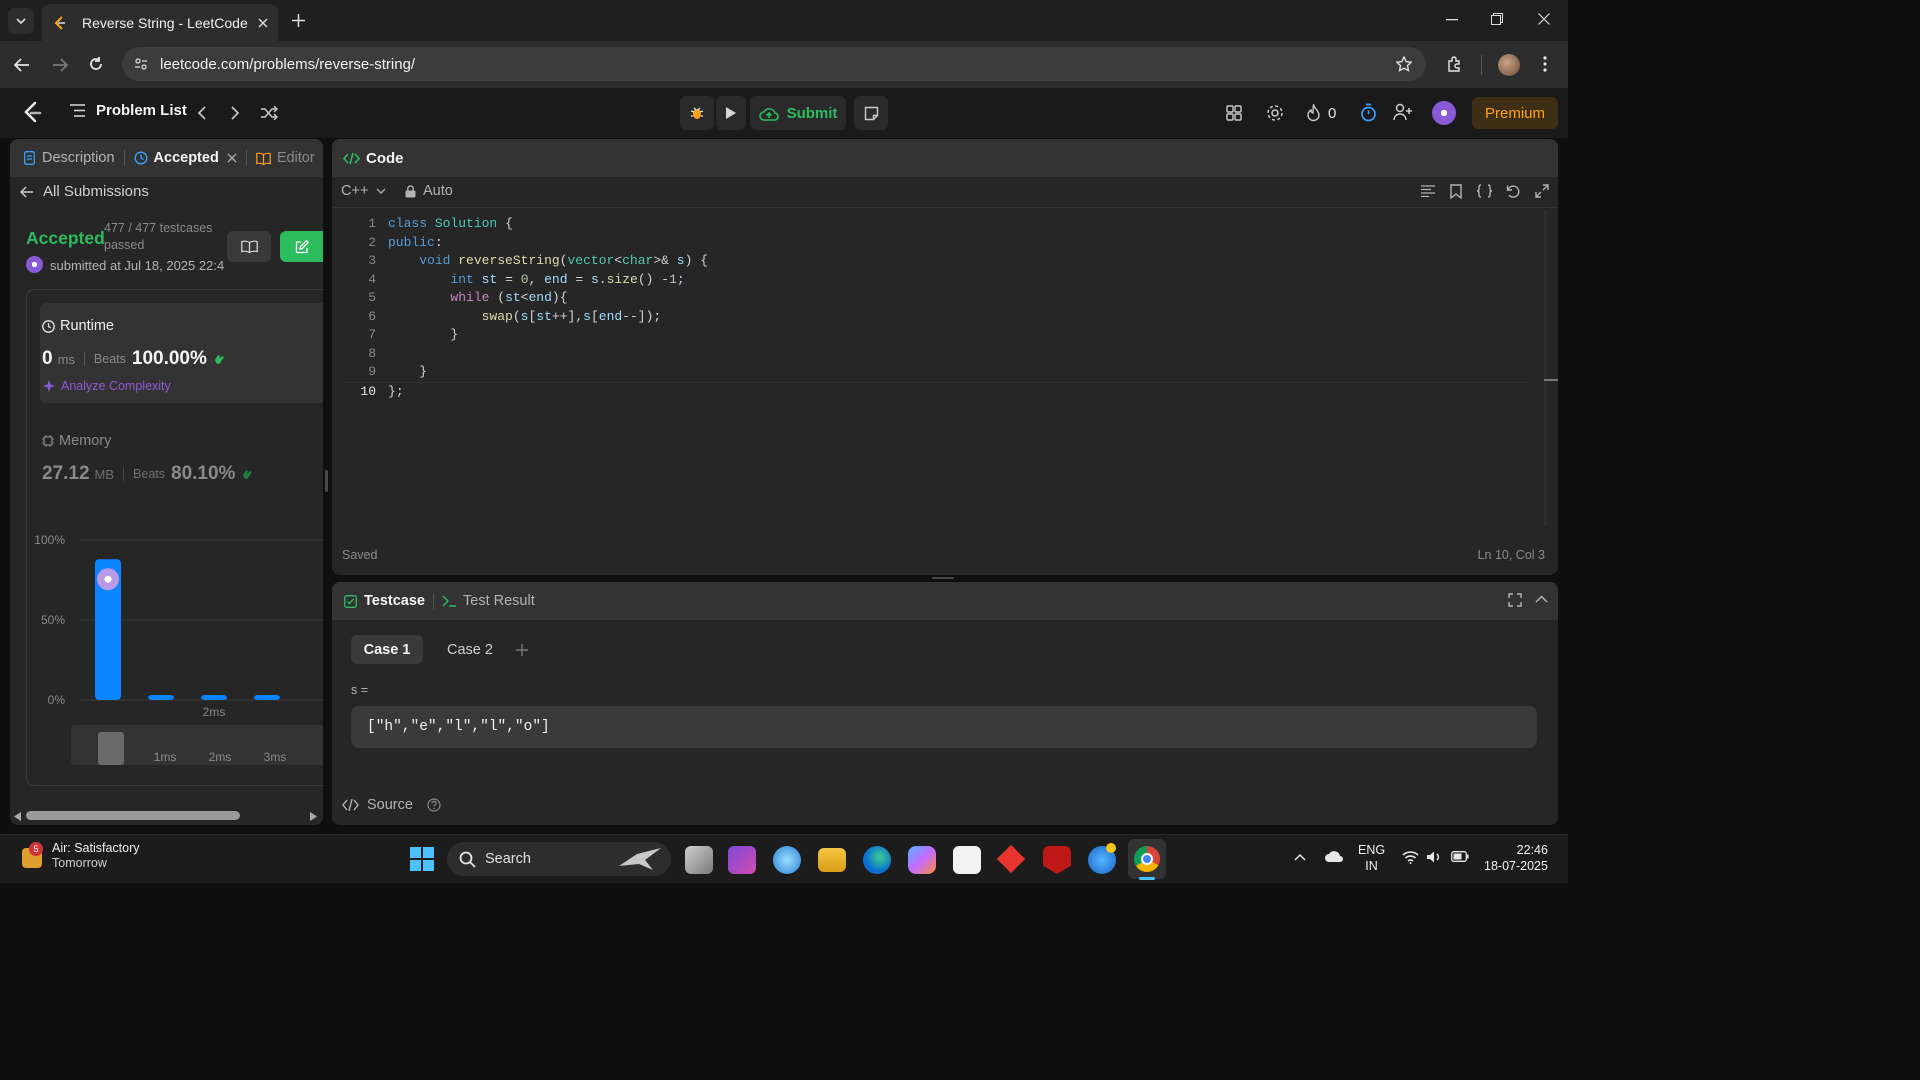  Describe the element at coordinates (1300, 857) in the screenshot. I see `show-hidden-icons` at that location.